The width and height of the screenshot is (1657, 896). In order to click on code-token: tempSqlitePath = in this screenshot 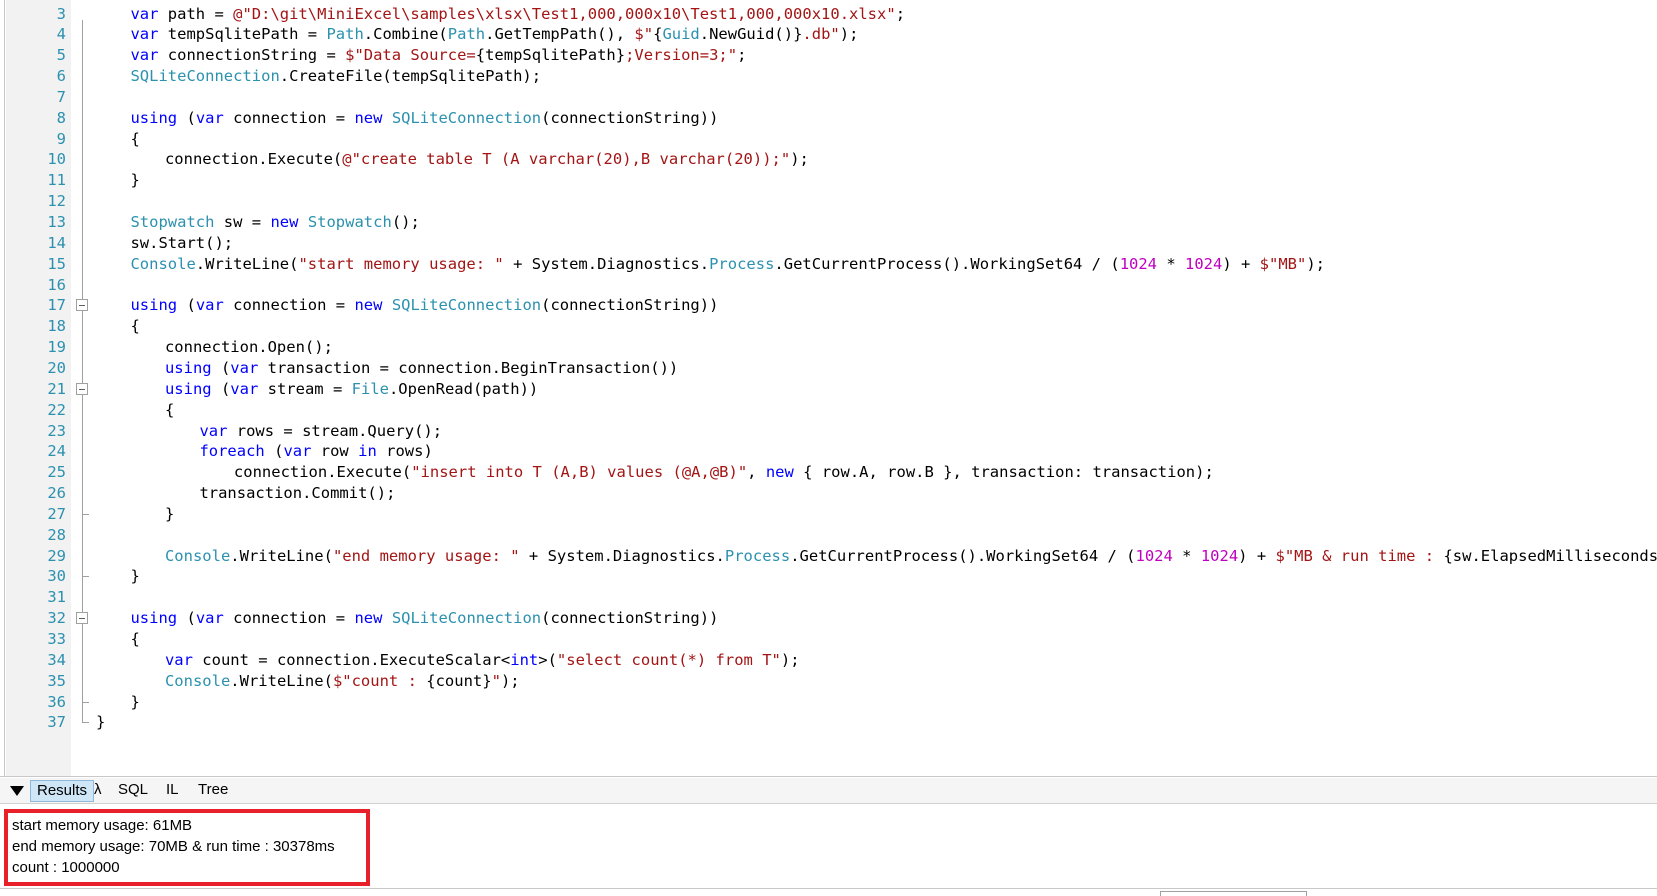, I will do `click(242, 34)`.